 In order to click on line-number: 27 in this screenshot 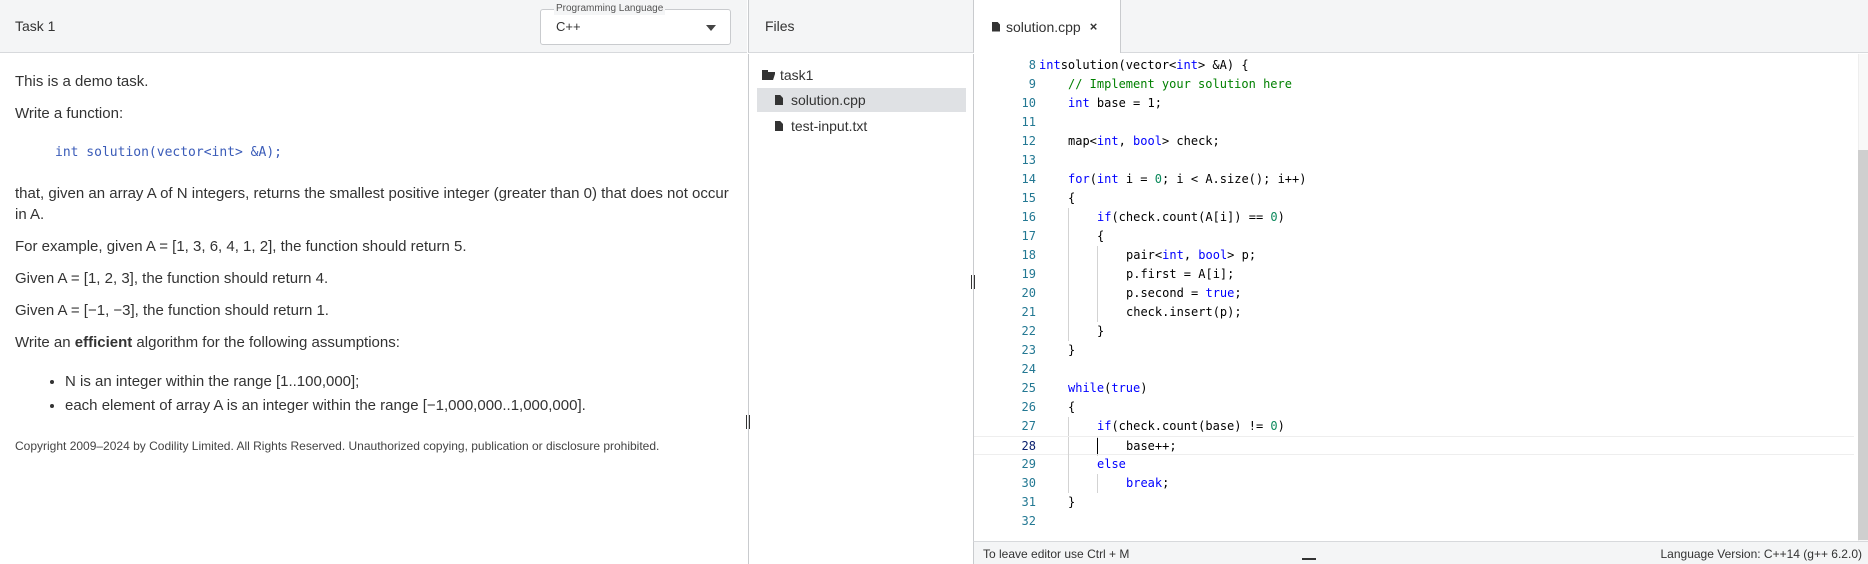, I will do `click(1028, 426)`.